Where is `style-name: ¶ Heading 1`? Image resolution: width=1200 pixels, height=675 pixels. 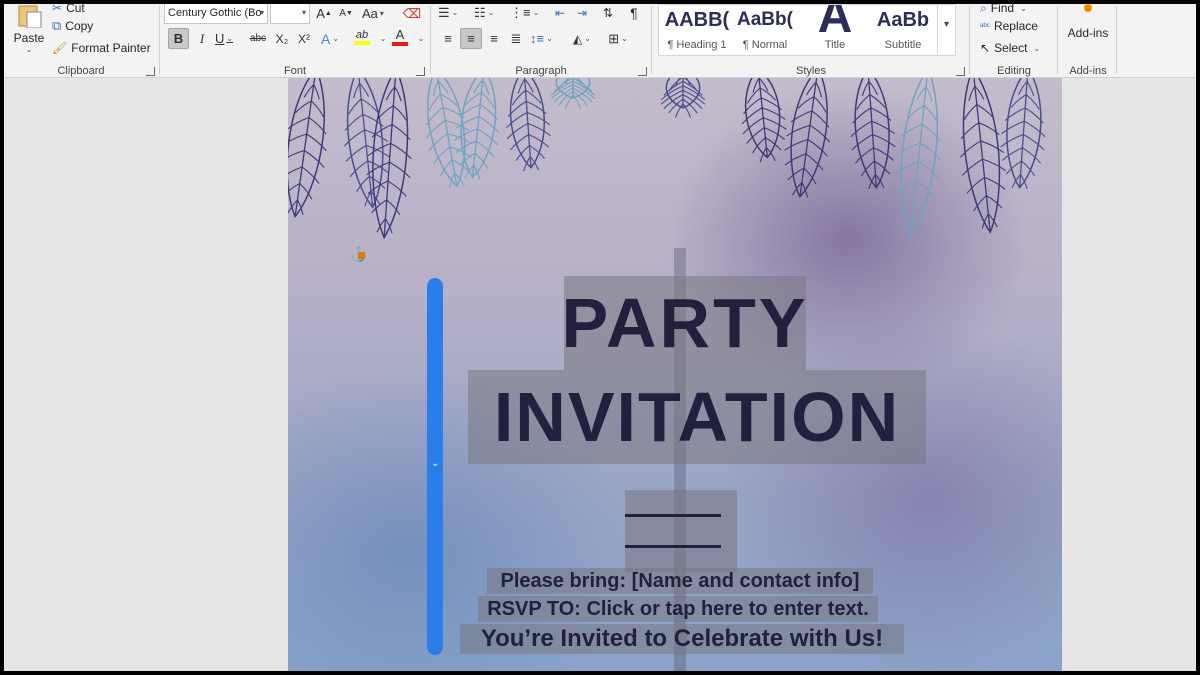
style-name: ¶ Heading 1 is located at coordinates (697, 45).